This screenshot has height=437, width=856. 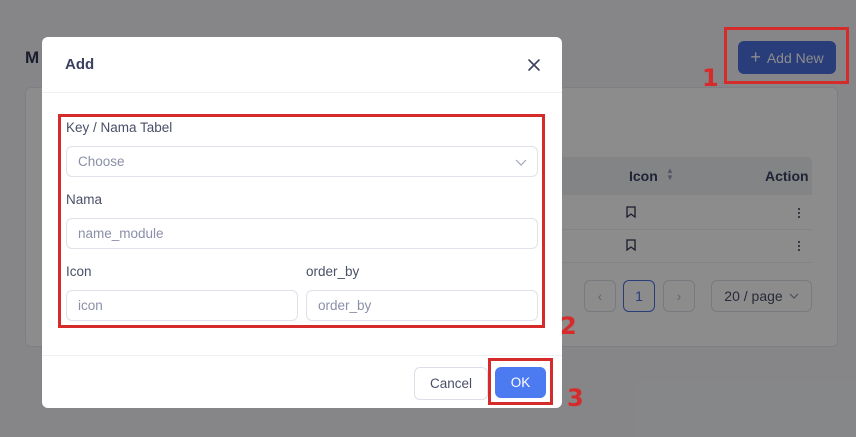 What do you see at coordinates (710, 78) in the screenshot?
I see `annotation-number: 1` at bounding box center [710, 78].